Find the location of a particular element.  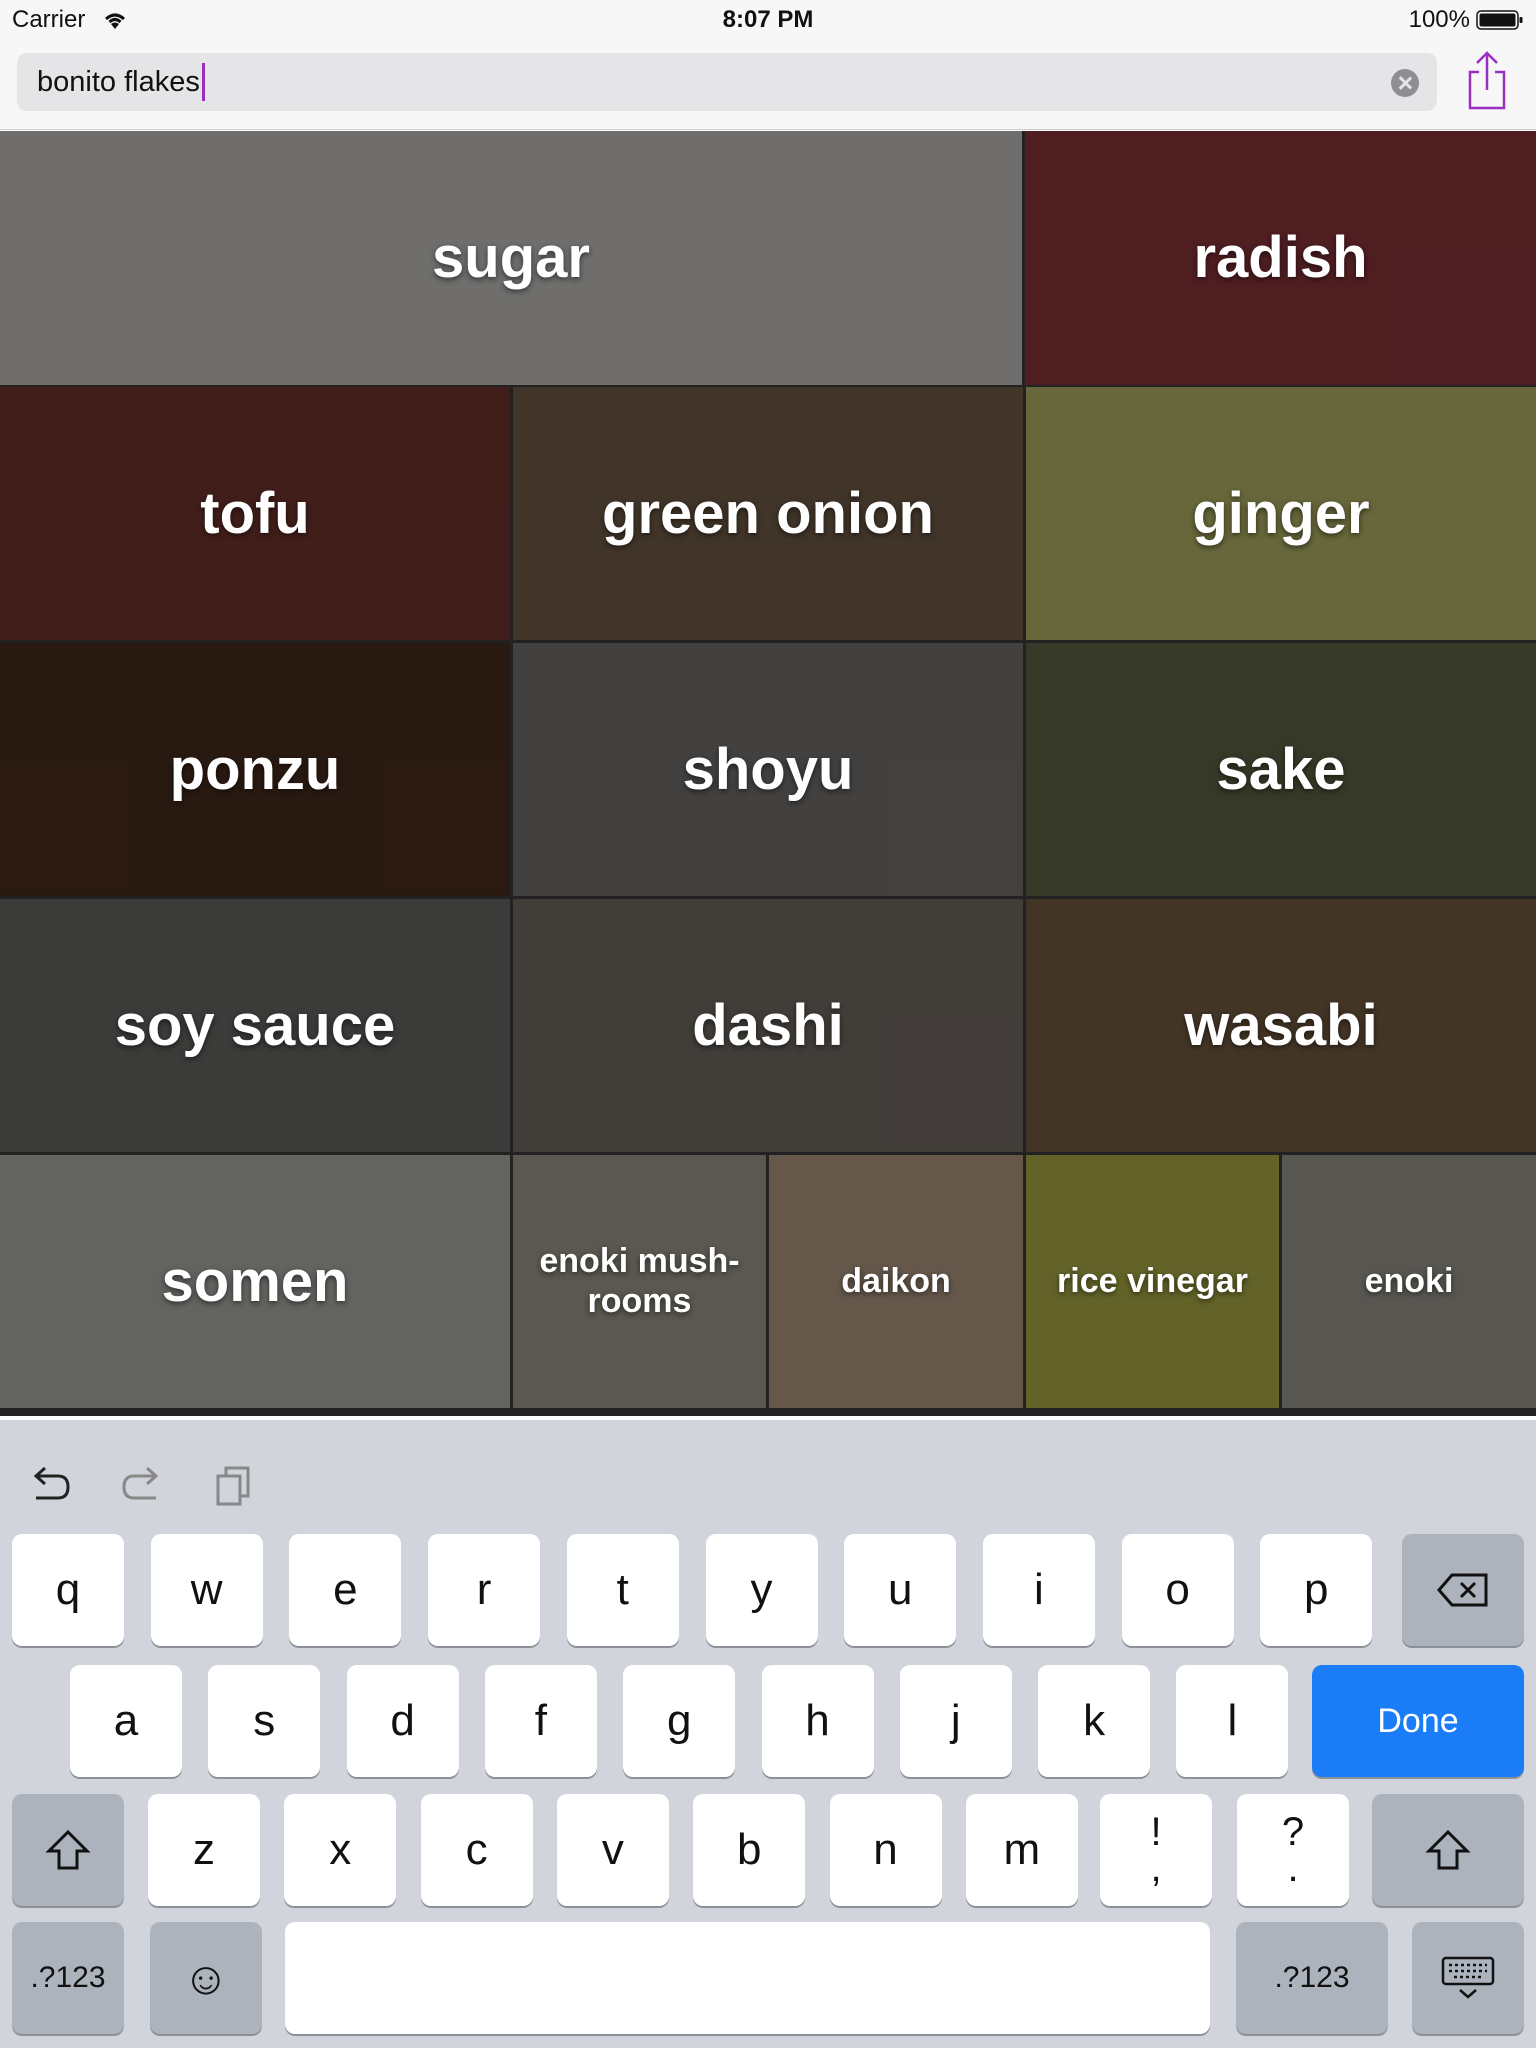

key-v: v is located at coordinates (612, 1850).